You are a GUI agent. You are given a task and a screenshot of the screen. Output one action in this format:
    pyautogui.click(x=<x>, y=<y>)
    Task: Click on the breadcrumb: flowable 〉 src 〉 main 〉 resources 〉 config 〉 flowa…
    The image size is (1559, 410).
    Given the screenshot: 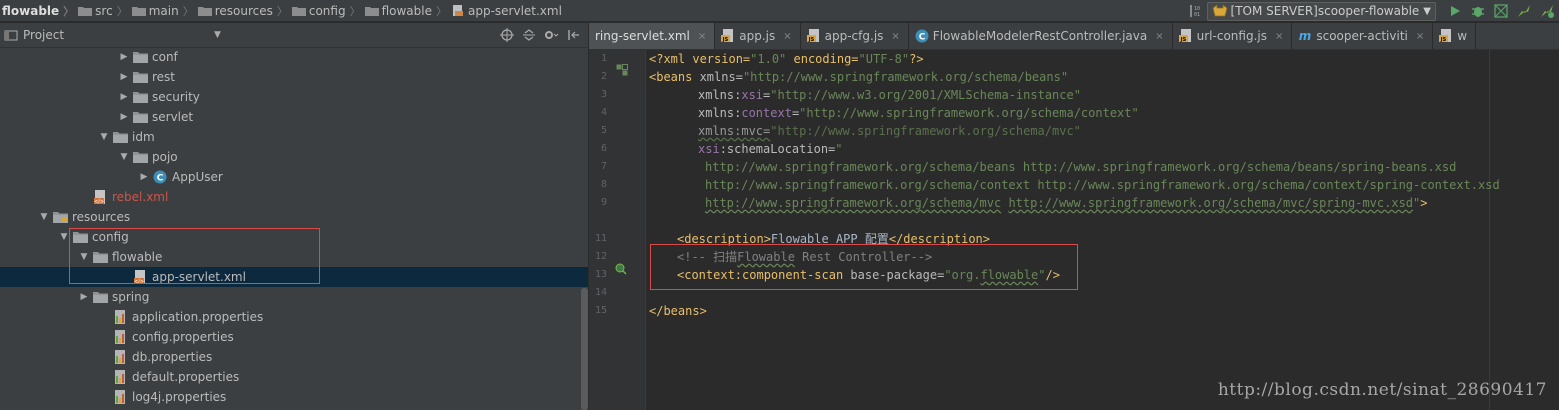 What is the action you would take?
    pyautogui.click(x=283, y=11)
    